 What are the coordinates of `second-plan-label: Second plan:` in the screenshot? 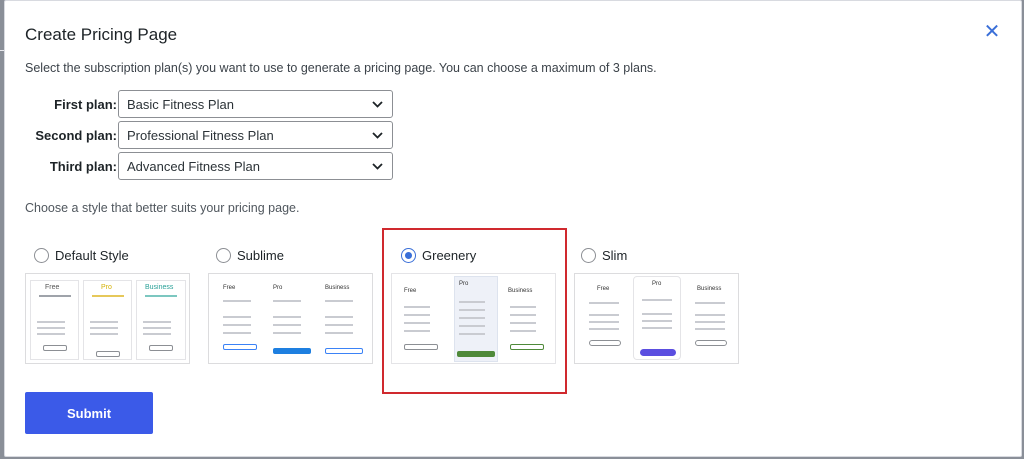 It's located at (76, 135).